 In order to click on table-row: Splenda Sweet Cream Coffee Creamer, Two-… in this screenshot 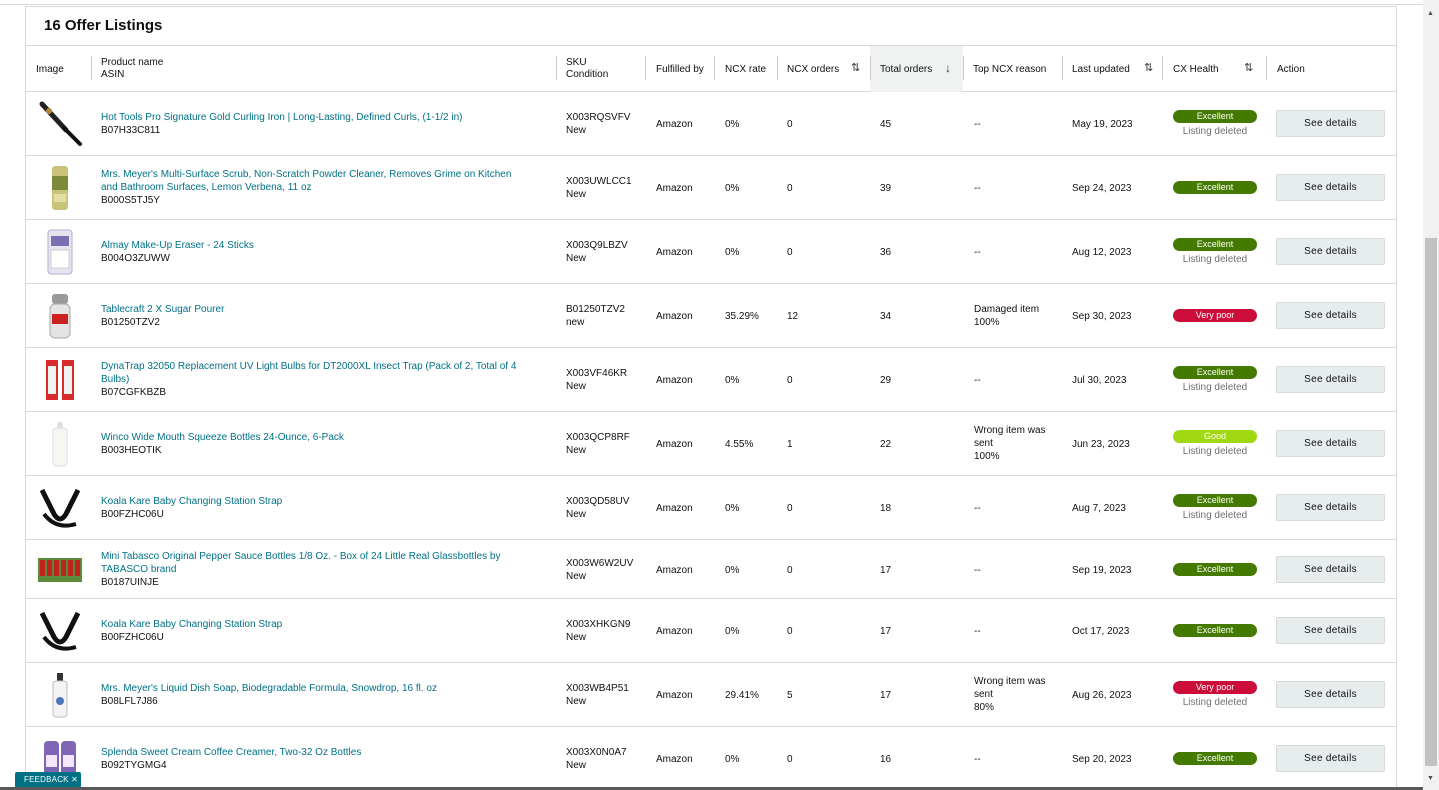, I will do `click(711, 758)`.